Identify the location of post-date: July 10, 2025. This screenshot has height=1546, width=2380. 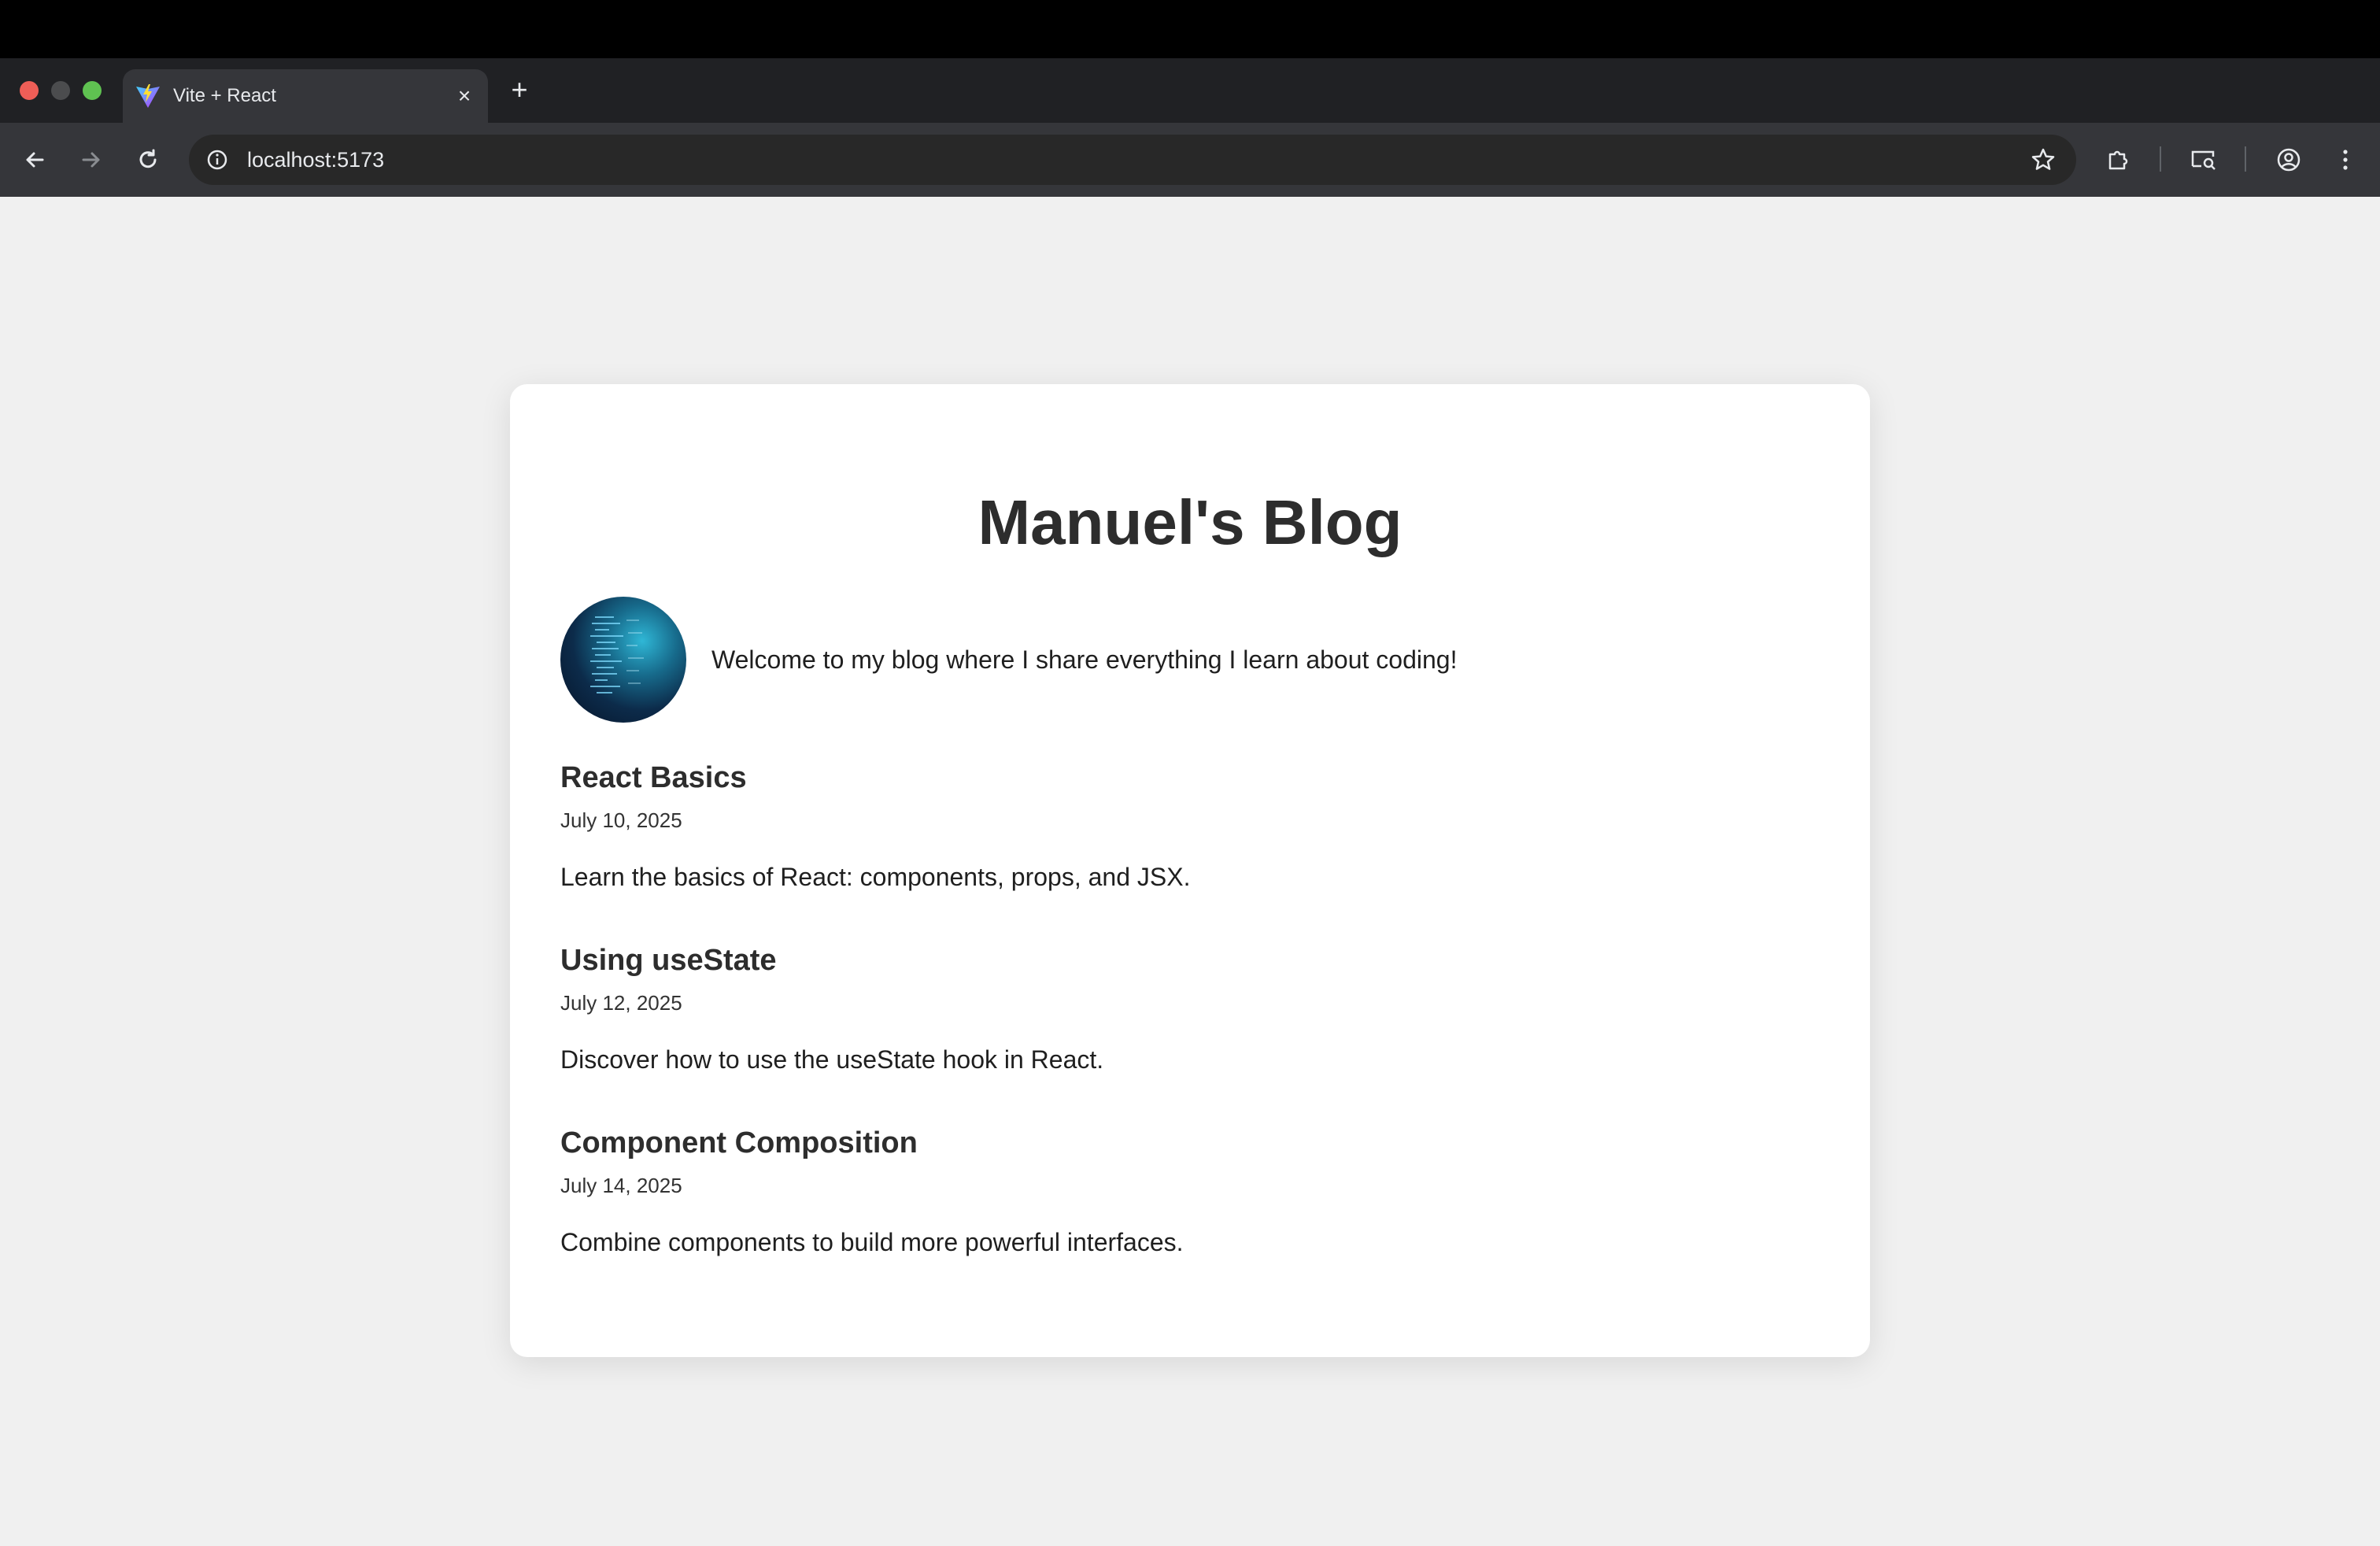
(621, 820).